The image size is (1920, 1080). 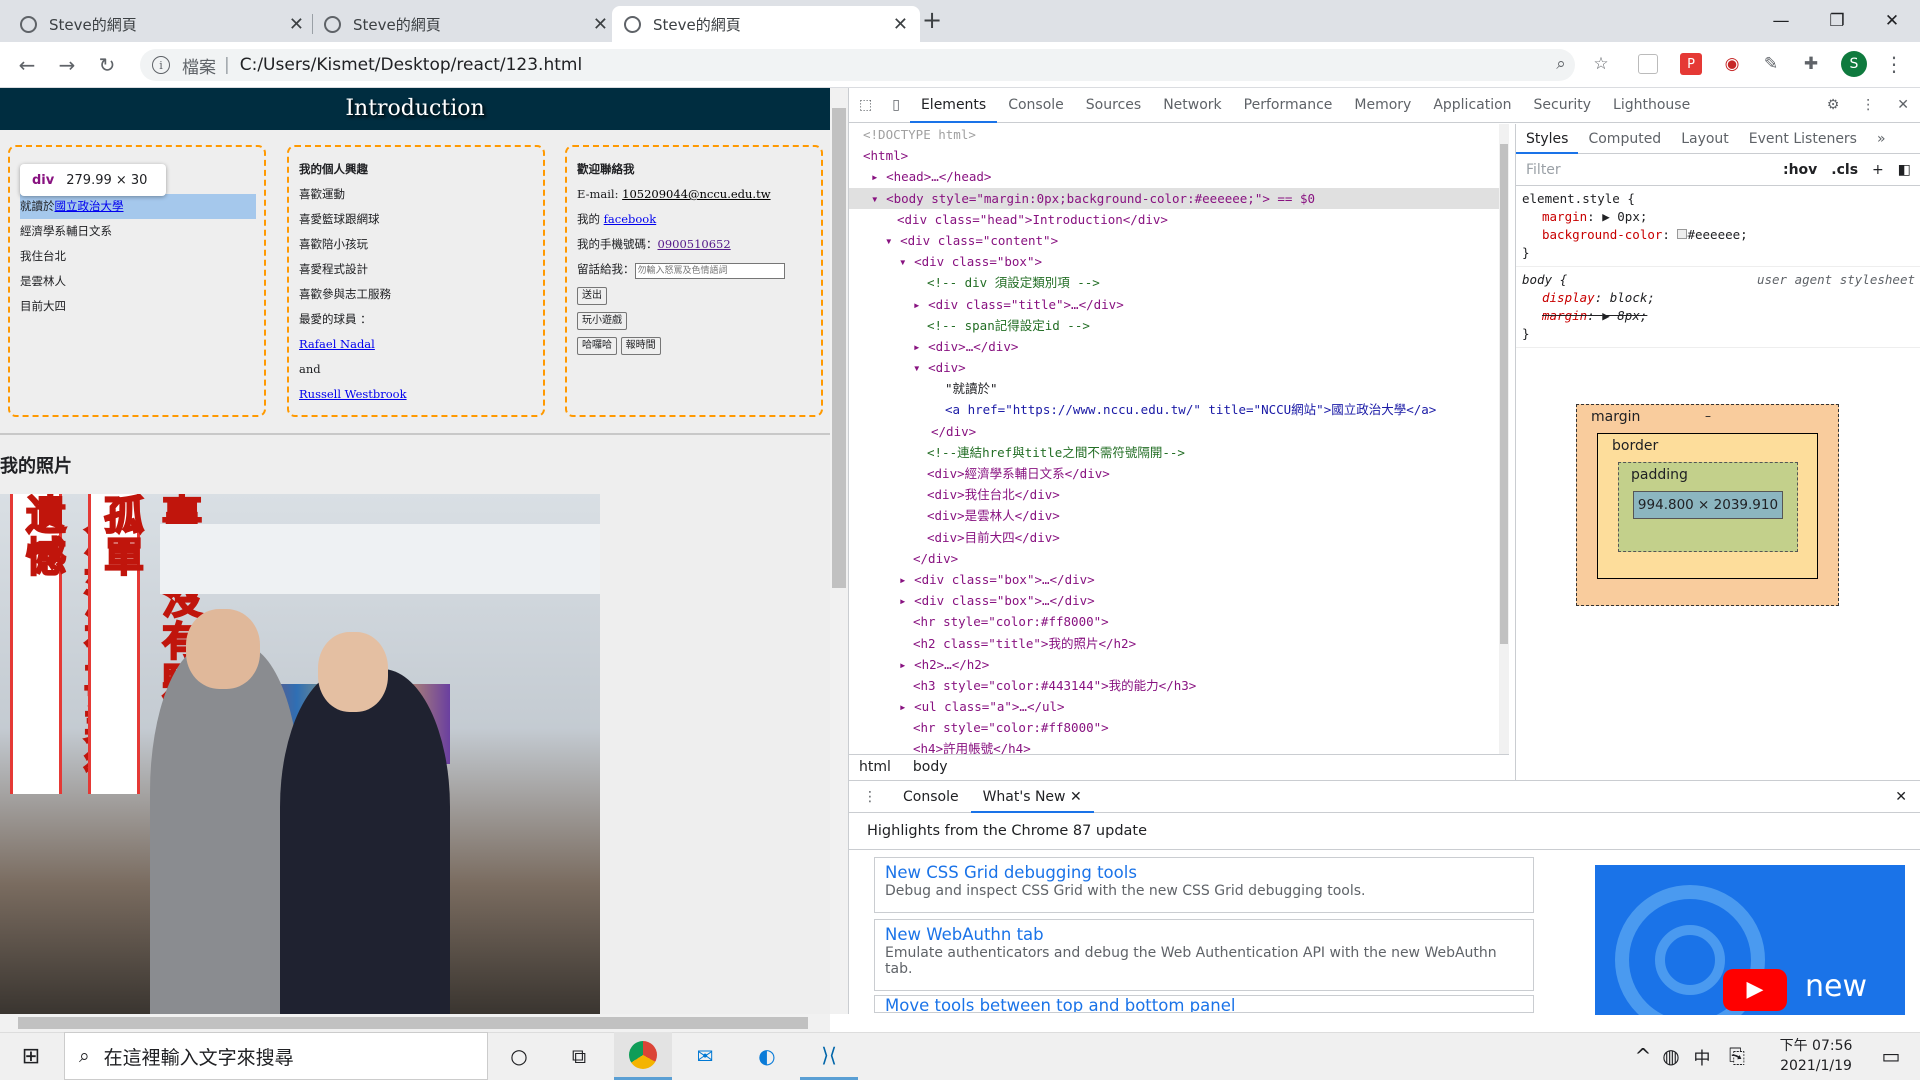 I want to click on hov-toggle: :hov, so click(x=1800, y=170).